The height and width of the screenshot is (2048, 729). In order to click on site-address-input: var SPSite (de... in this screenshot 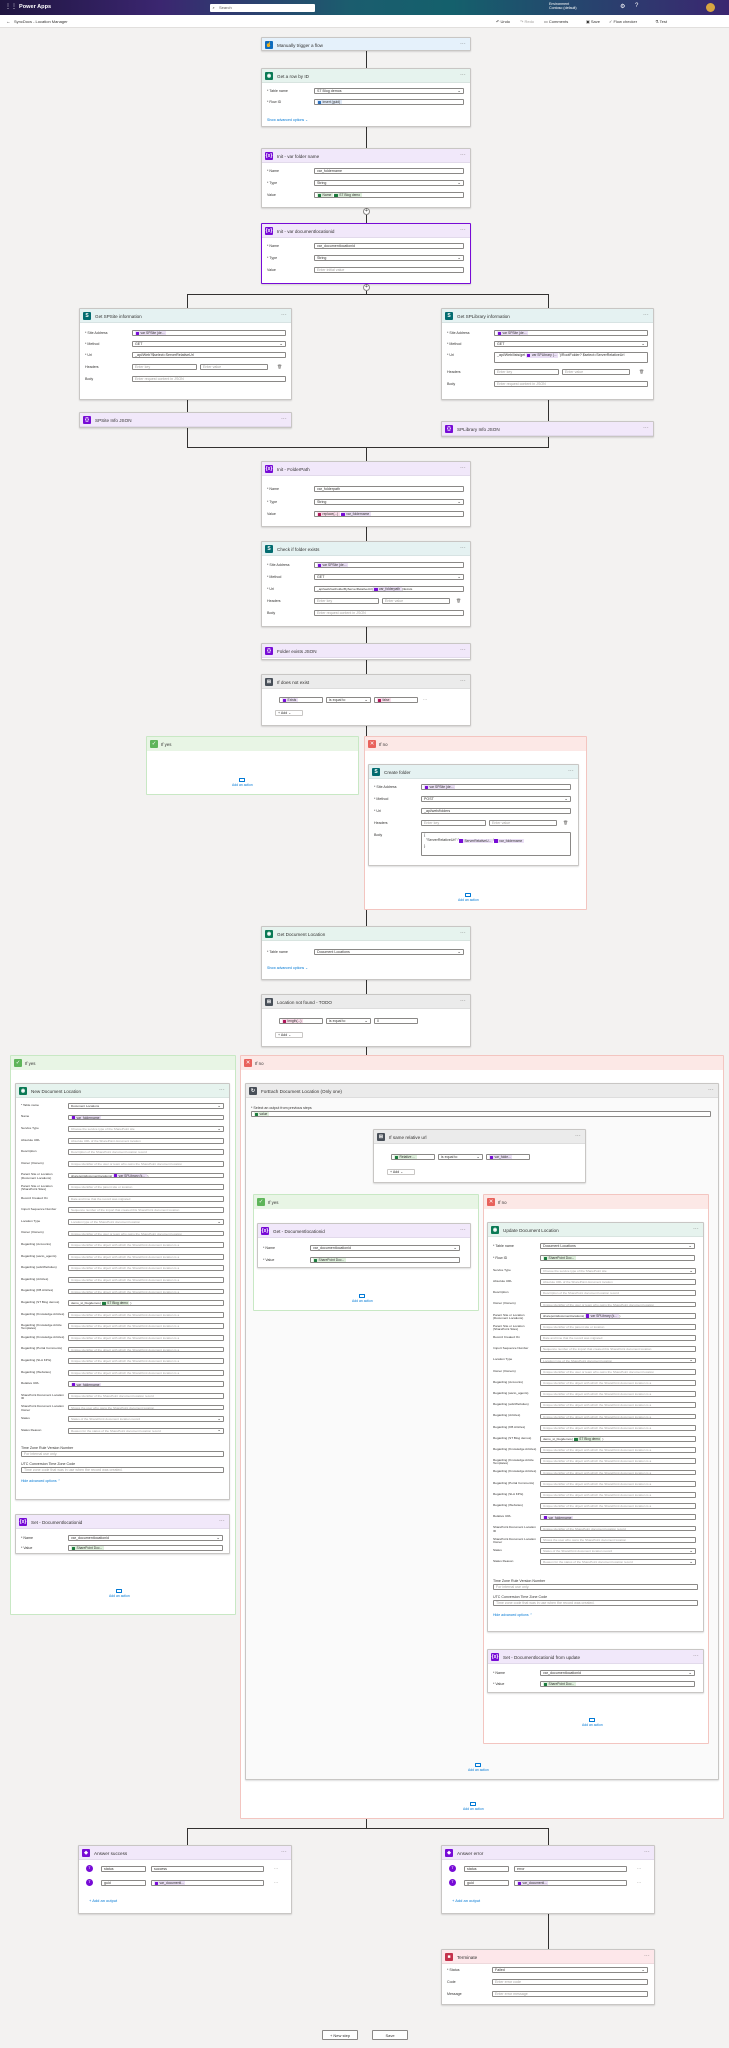, I will do `click(496, 787)`.